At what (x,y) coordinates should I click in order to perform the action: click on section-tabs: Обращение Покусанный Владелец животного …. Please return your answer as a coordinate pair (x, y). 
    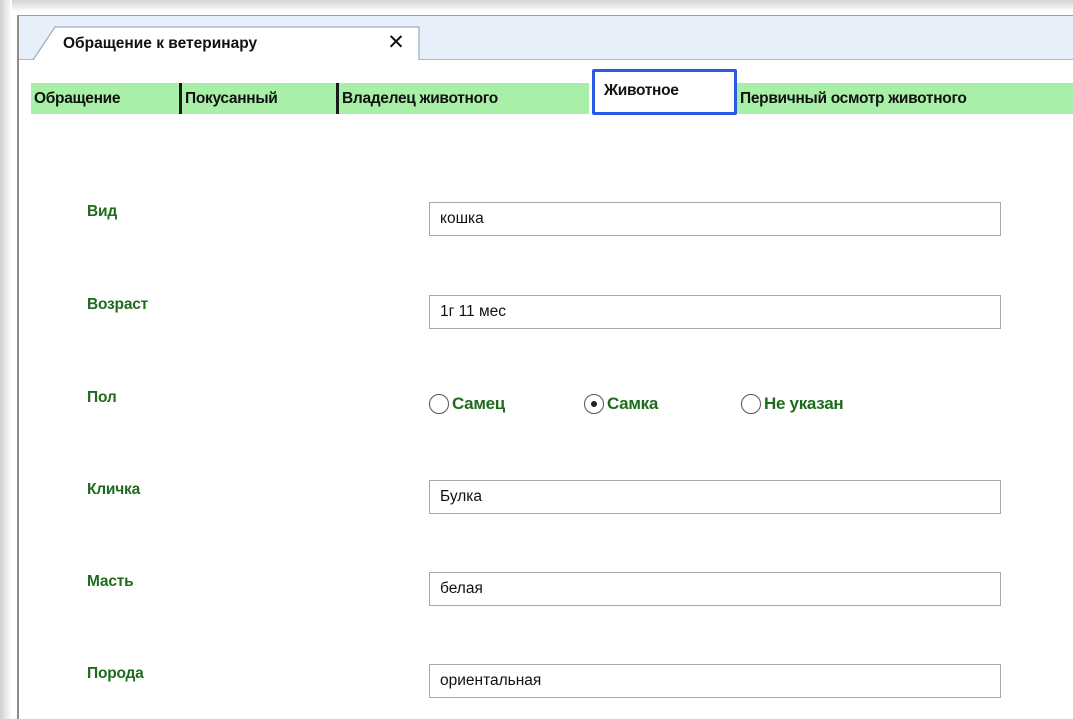
    Looking at the image, I should click on (552, 93).